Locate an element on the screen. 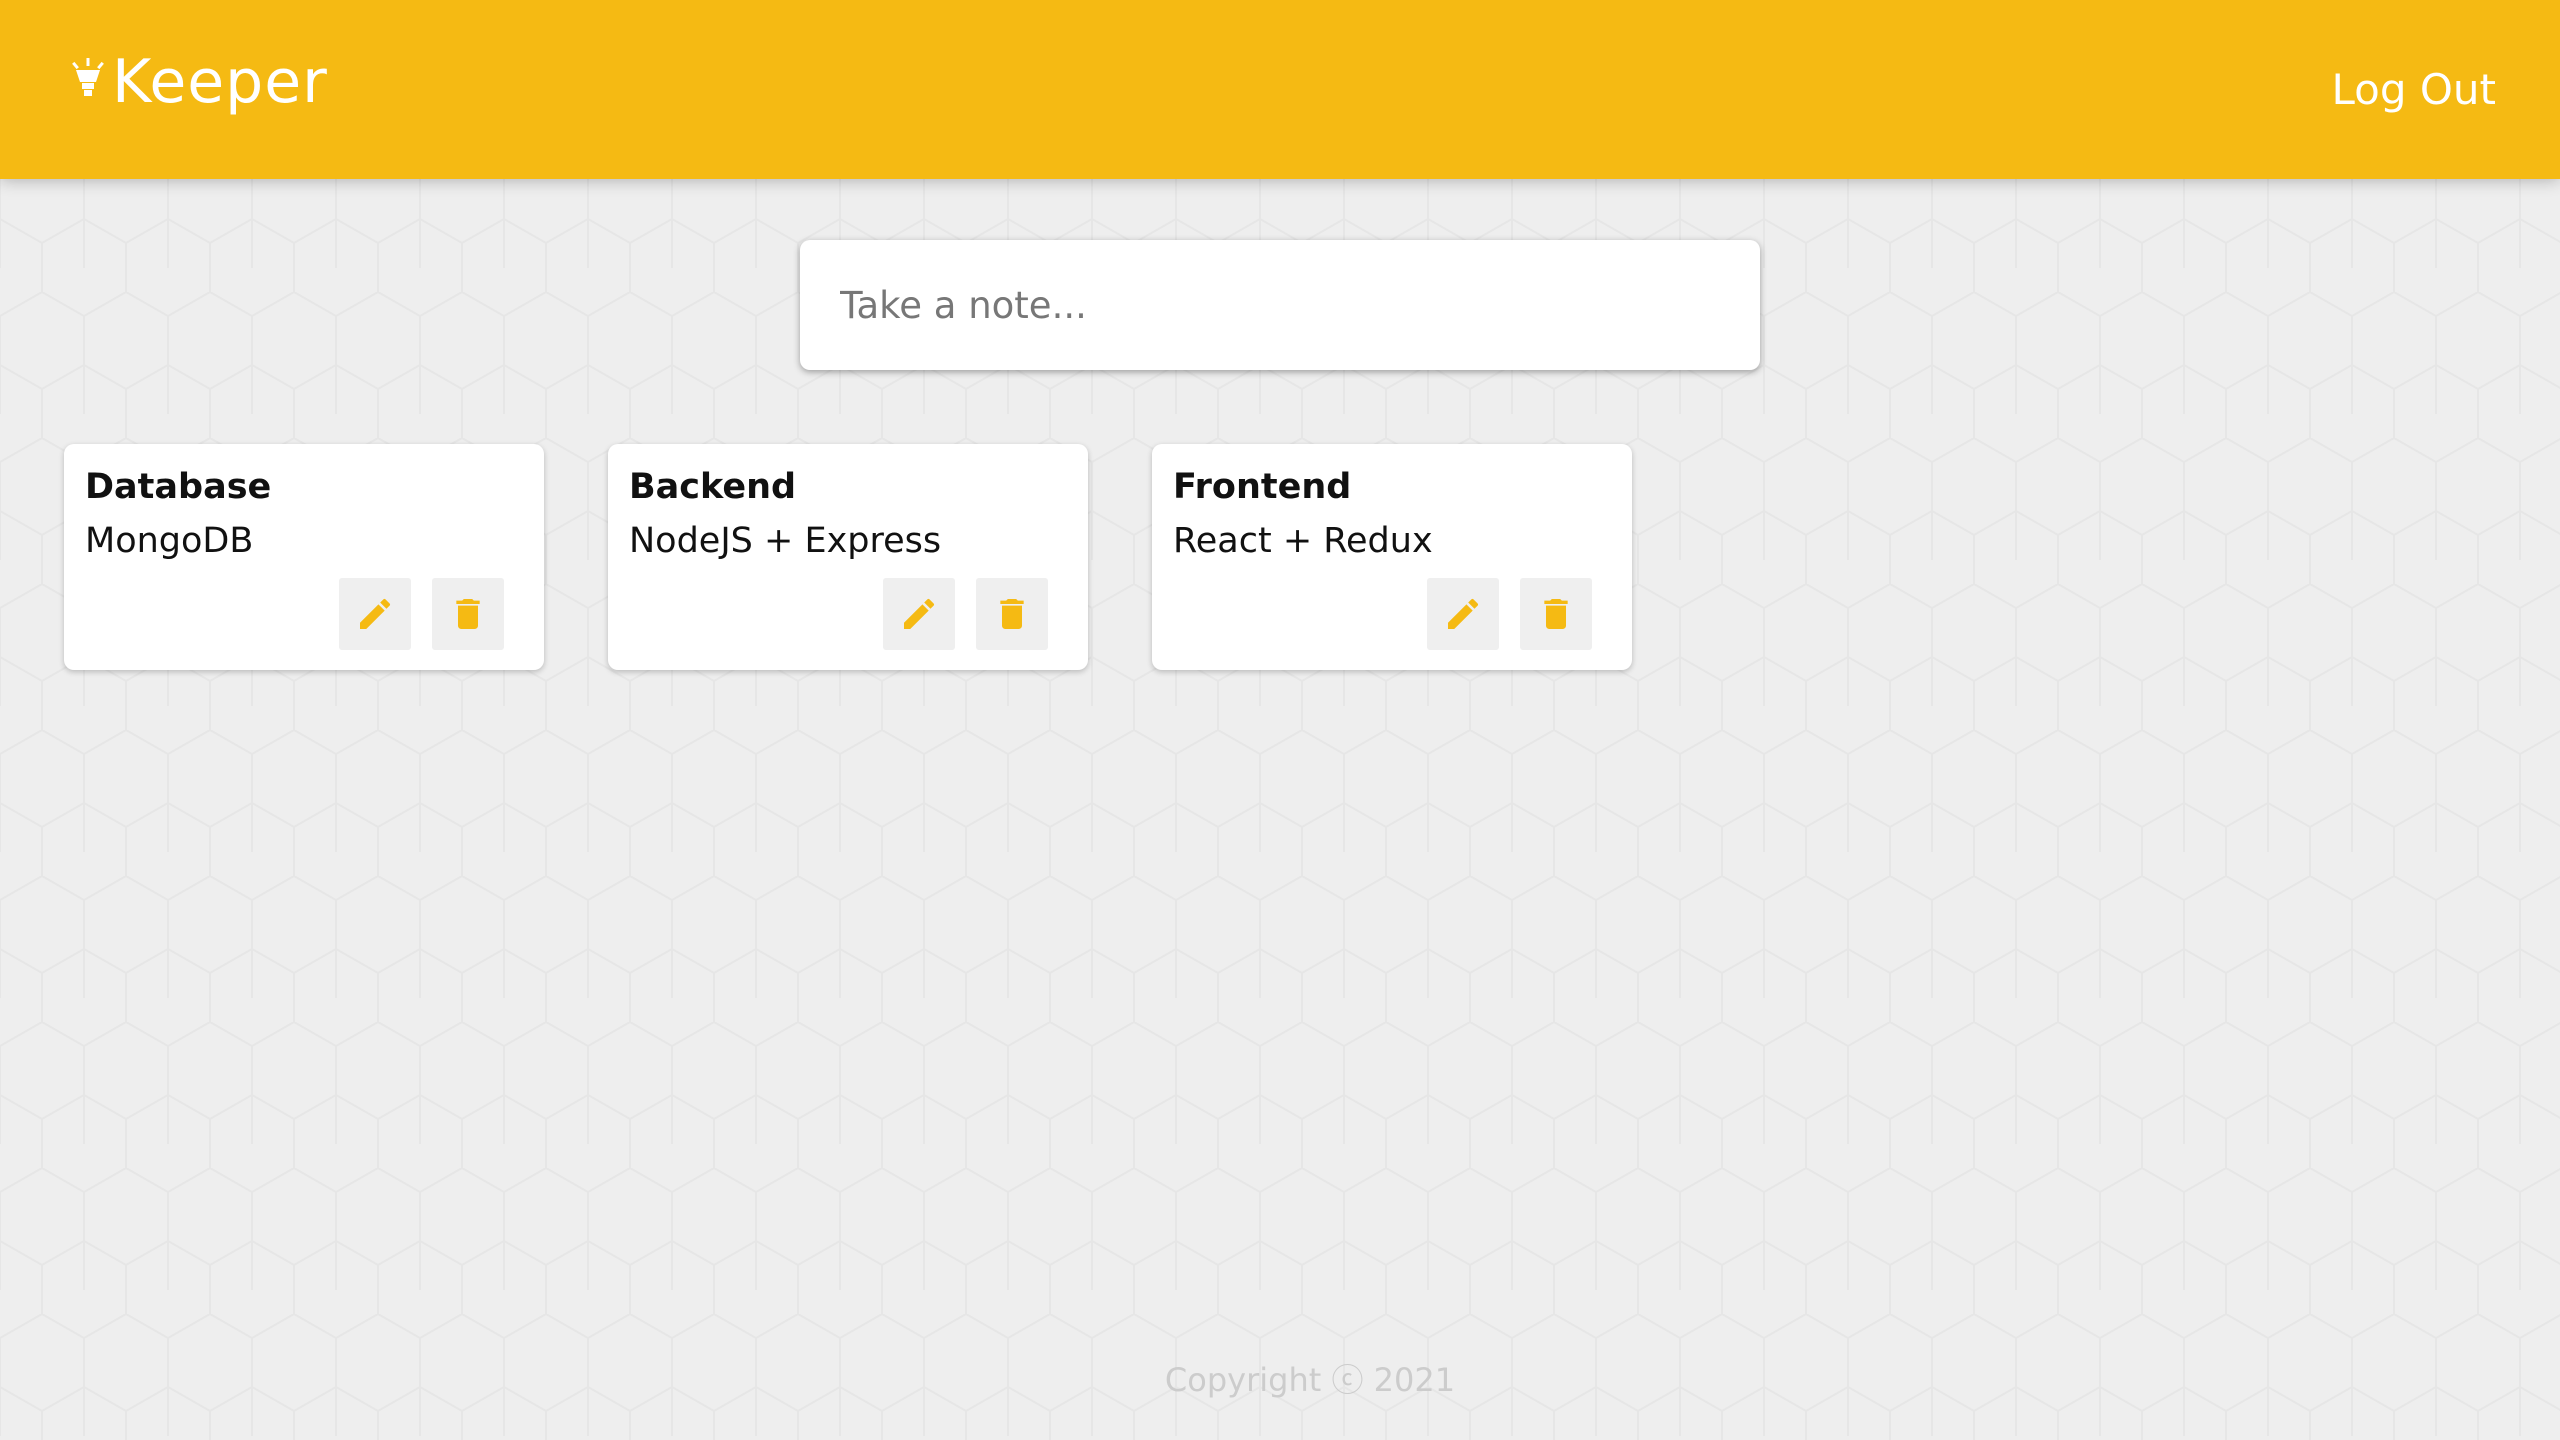  note-card: Frontend React + Redux is located at coordinates (1392, 557).